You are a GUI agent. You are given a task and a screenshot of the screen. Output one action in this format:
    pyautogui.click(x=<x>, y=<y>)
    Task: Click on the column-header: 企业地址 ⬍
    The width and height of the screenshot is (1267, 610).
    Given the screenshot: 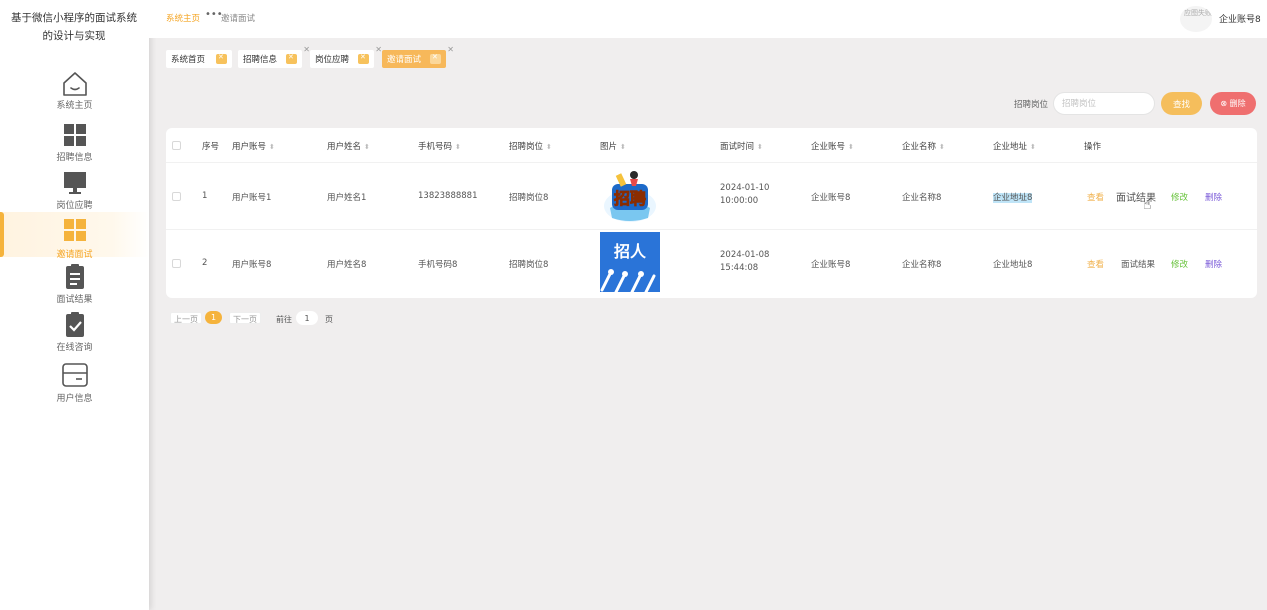 What is the action you would take?
    pyautogui.click(x=1014, y=146)
    